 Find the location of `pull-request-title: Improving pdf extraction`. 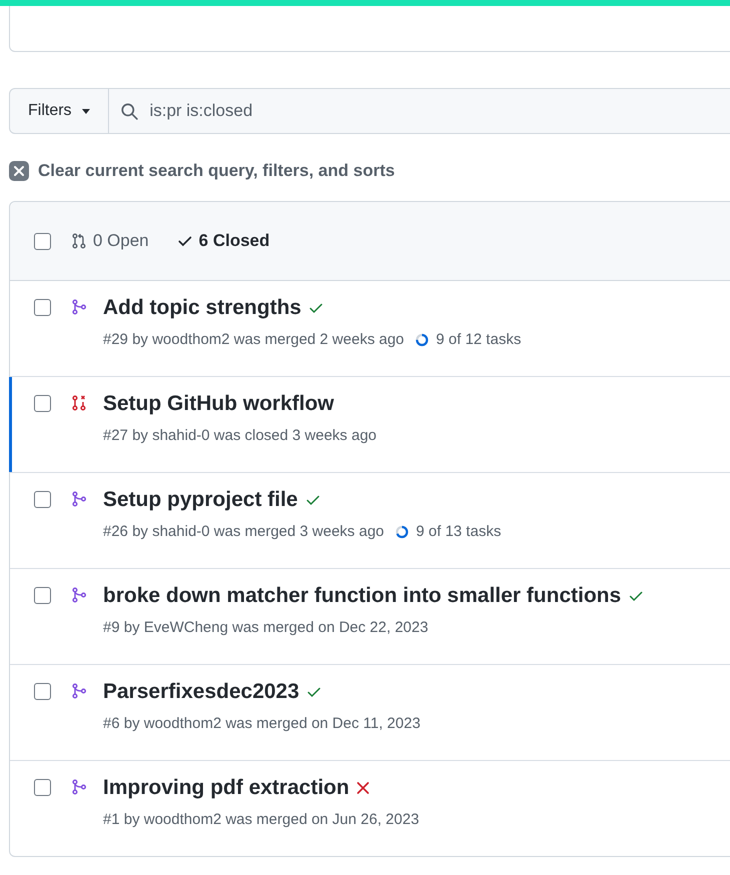

pull-request-title: Improving pdf extraction is located at coordinates (226, 788).